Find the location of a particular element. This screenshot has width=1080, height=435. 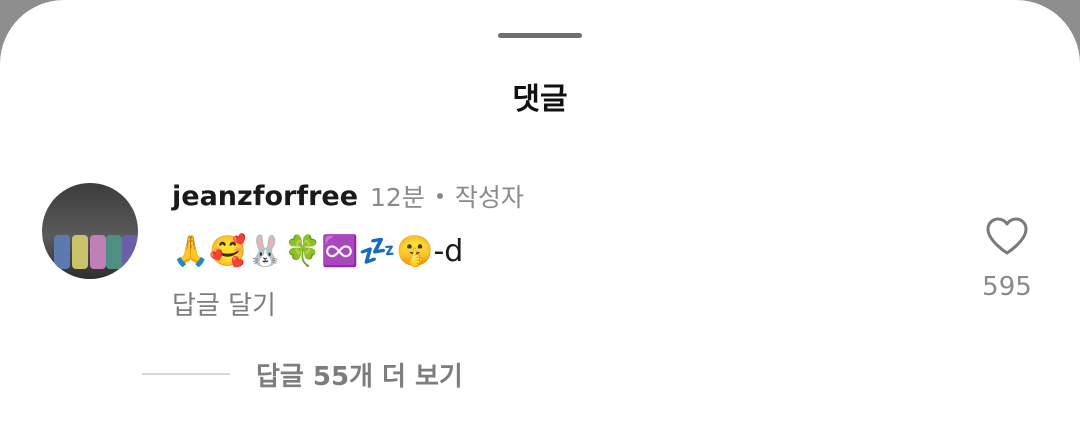

divider-line is located at coordinates (186, 374).